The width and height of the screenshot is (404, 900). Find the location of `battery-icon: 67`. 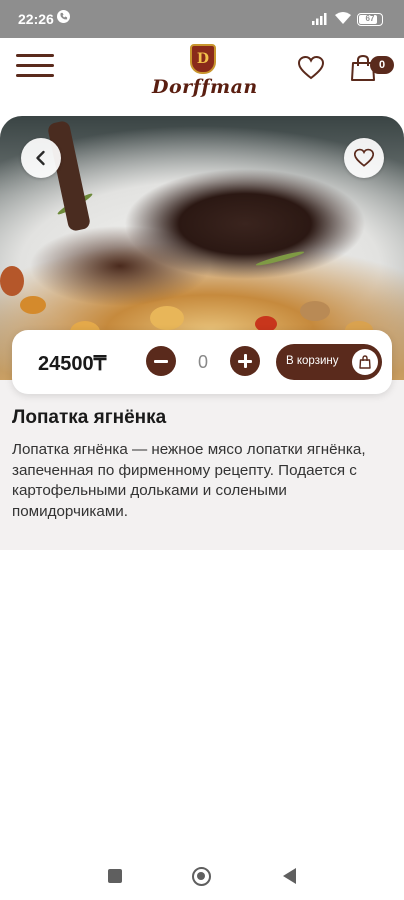

battery-icon: 67 is located at coordinates (370, 19).